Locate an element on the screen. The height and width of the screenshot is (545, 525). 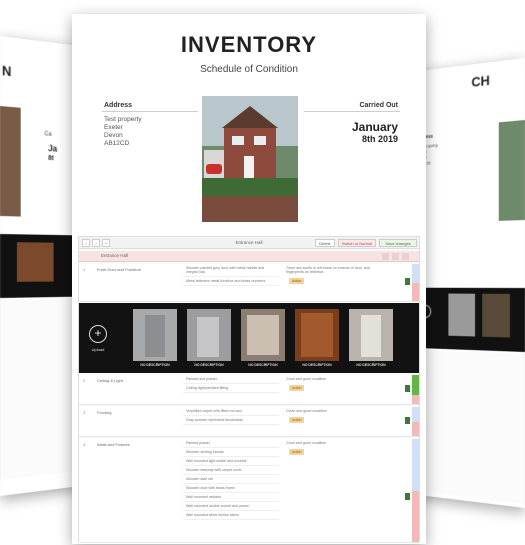
address-line: Devon is located at coordinates (113, 135).